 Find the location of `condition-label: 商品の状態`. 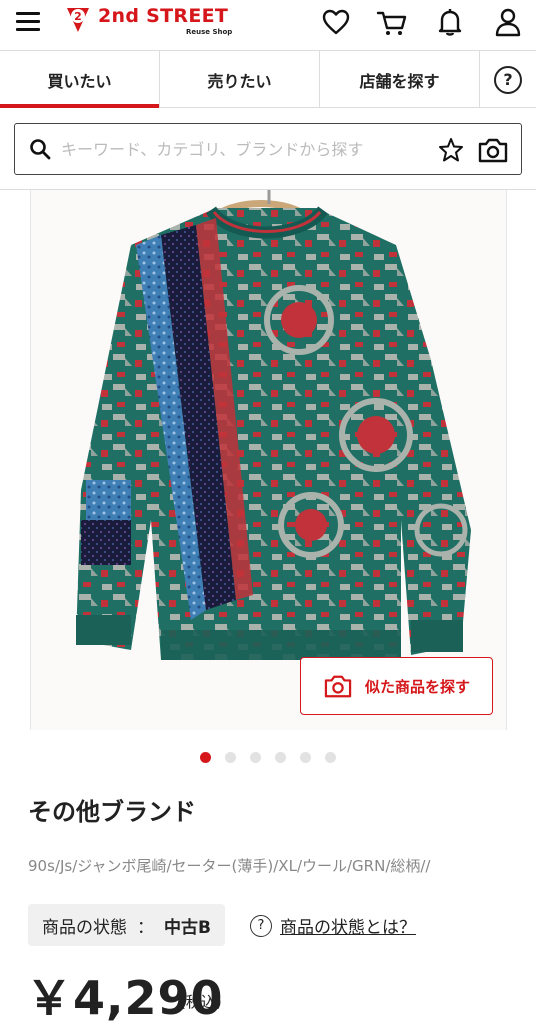

condition-label: 商品の状態 is located at coordinates (84, 927).